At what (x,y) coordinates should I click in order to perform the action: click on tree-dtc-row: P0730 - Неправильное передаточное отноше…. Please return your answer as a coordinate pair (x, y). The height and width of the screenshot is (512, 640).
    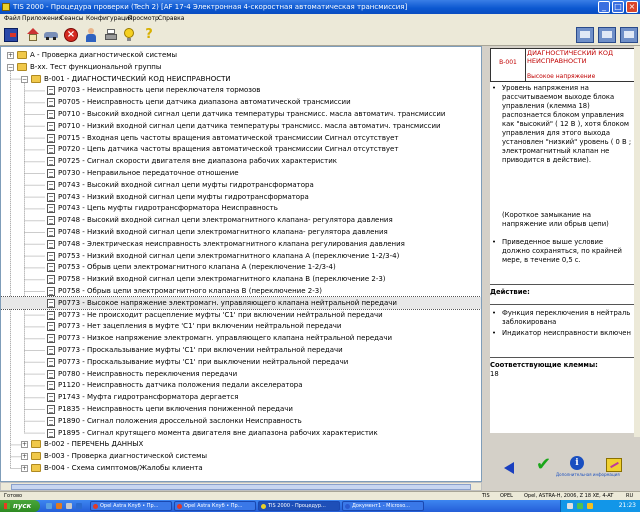
    Looking at the image, I should click on (241, 173).